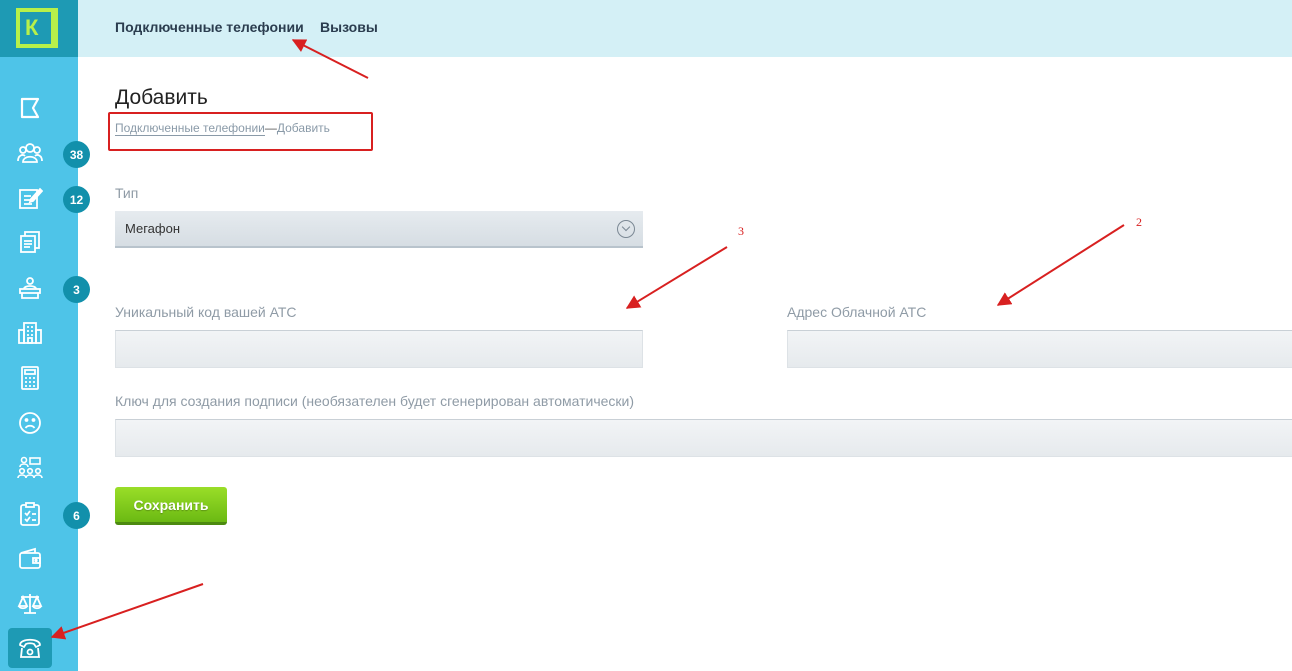 The height and width of the screenshot is (671, 1292). What do you see at coordinates (76, 289) in the screenshot?
I see `reception-badge: 3` at bounding box center [76, 289].